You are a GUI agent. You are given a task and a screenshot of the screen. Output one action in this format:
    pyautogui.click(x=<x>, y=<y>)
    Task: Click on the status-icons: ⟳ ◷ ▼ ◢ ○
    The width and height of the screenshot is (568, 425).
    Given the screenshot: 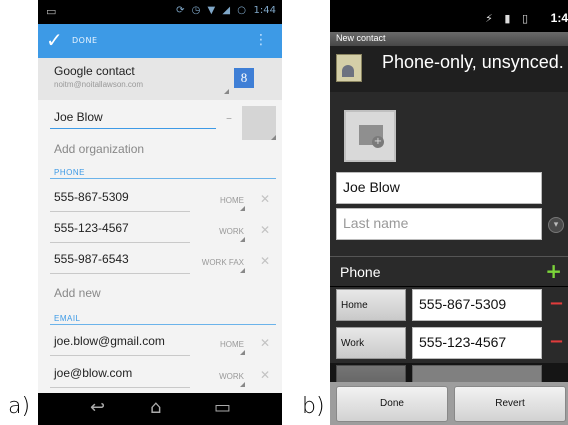 What is the action you would take?
    pyautogui.click(x=212, y=10)
    